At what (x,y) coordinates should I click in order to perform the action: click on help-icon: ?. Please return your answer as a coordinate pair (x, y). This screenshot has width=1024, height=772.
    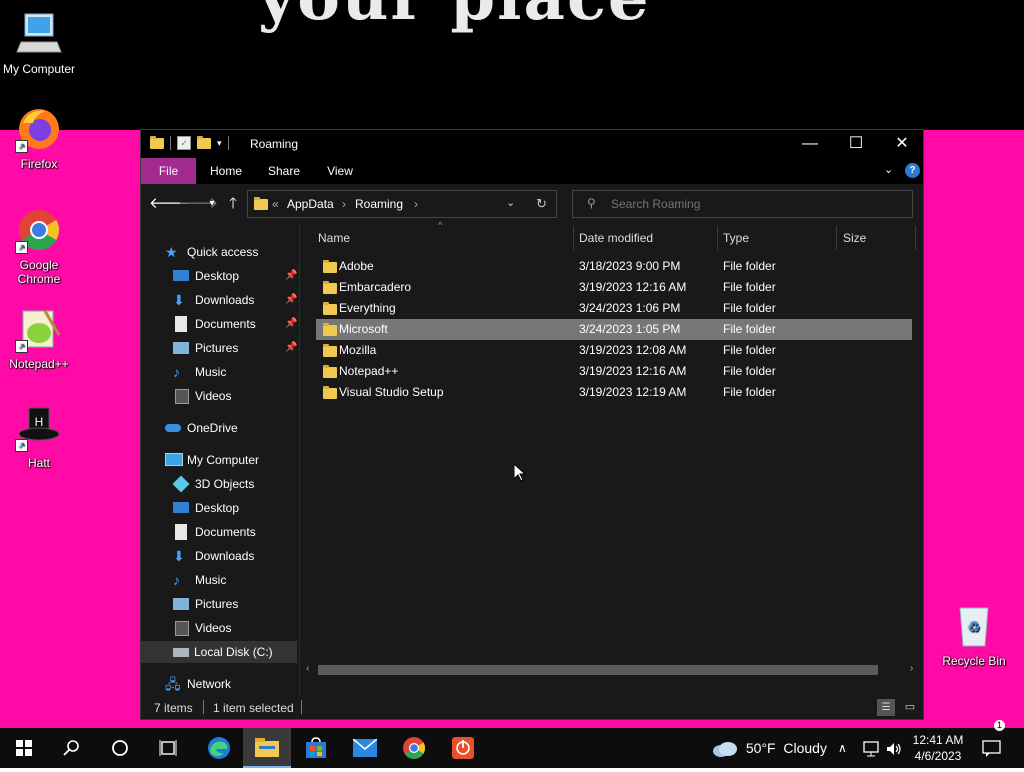
    Looking at the image, I should click on (912, 170).